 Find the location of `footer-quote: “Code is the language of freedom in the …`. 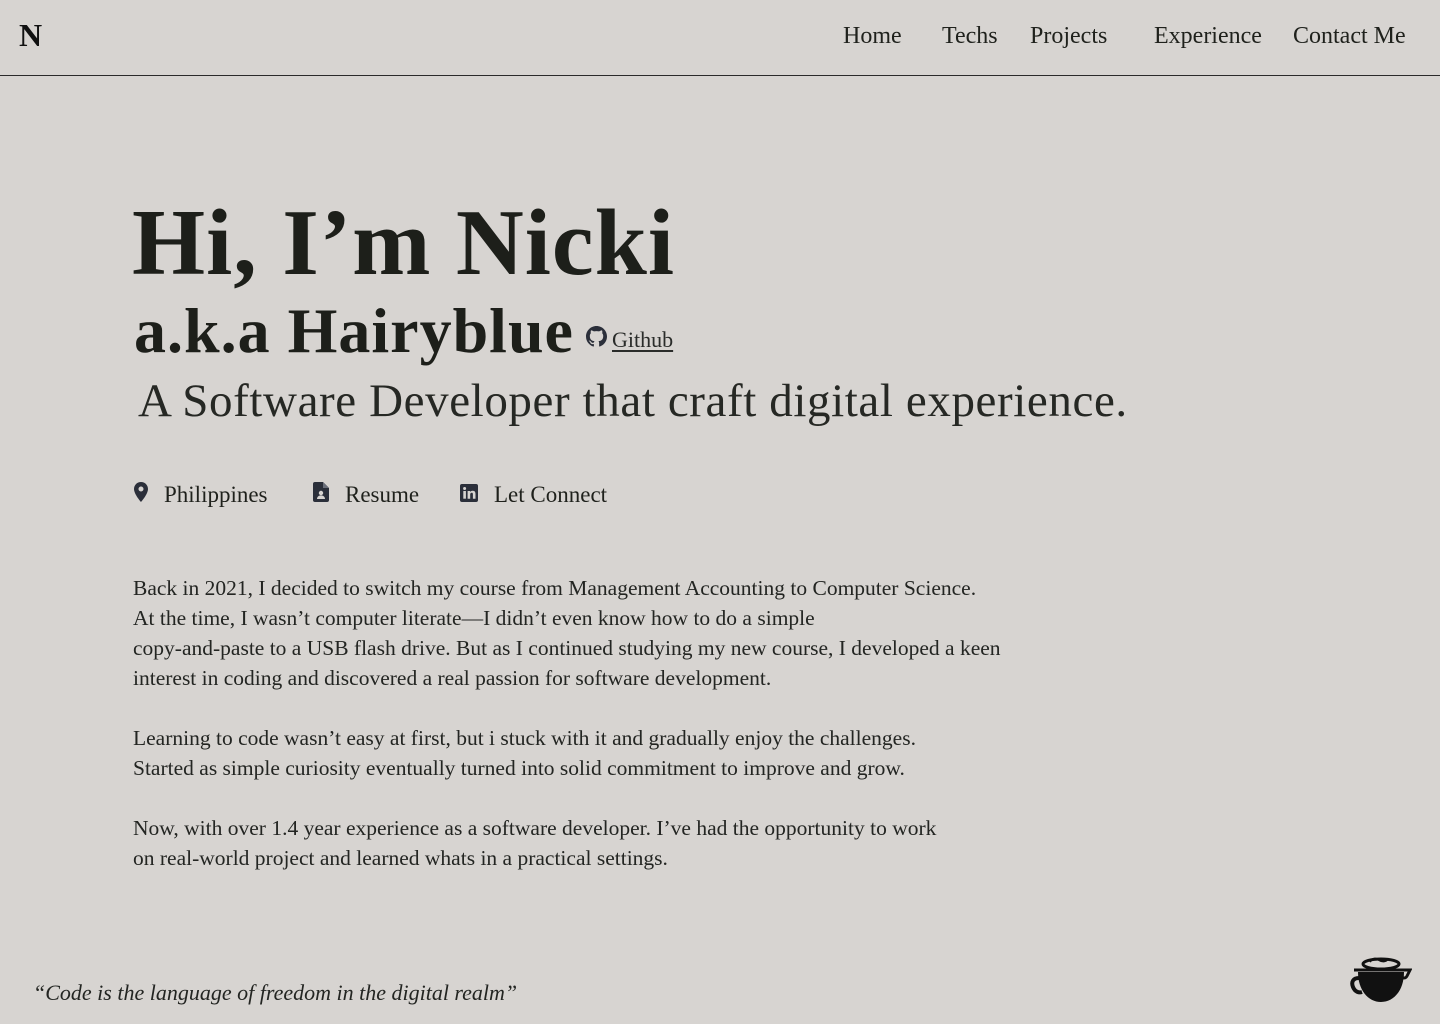

footer-quote: “Code is the language of freedom in the … is located at coordinates (275, 992).